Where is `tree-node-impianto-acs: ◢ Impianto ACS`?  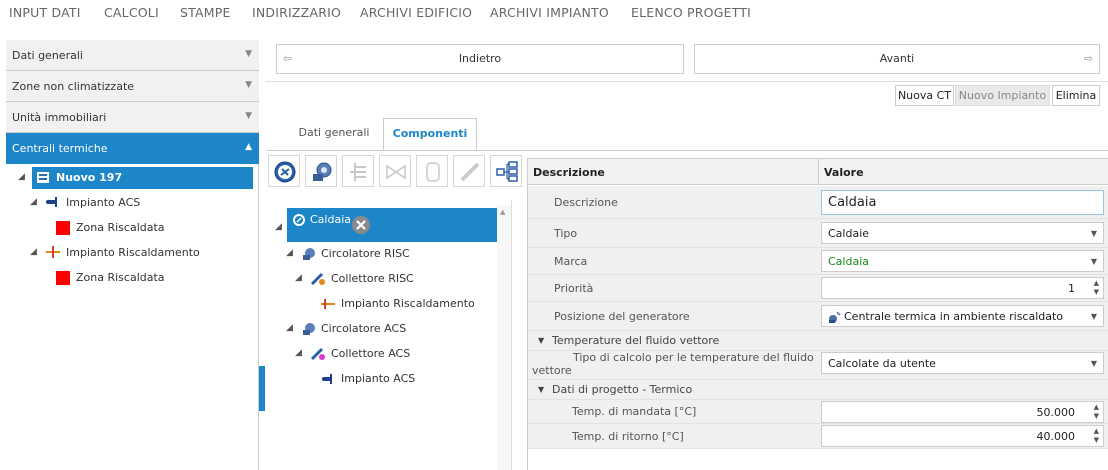 tree-node-impianto-acs: ◢ Impianto ACS is located at coordinates (132, 203).